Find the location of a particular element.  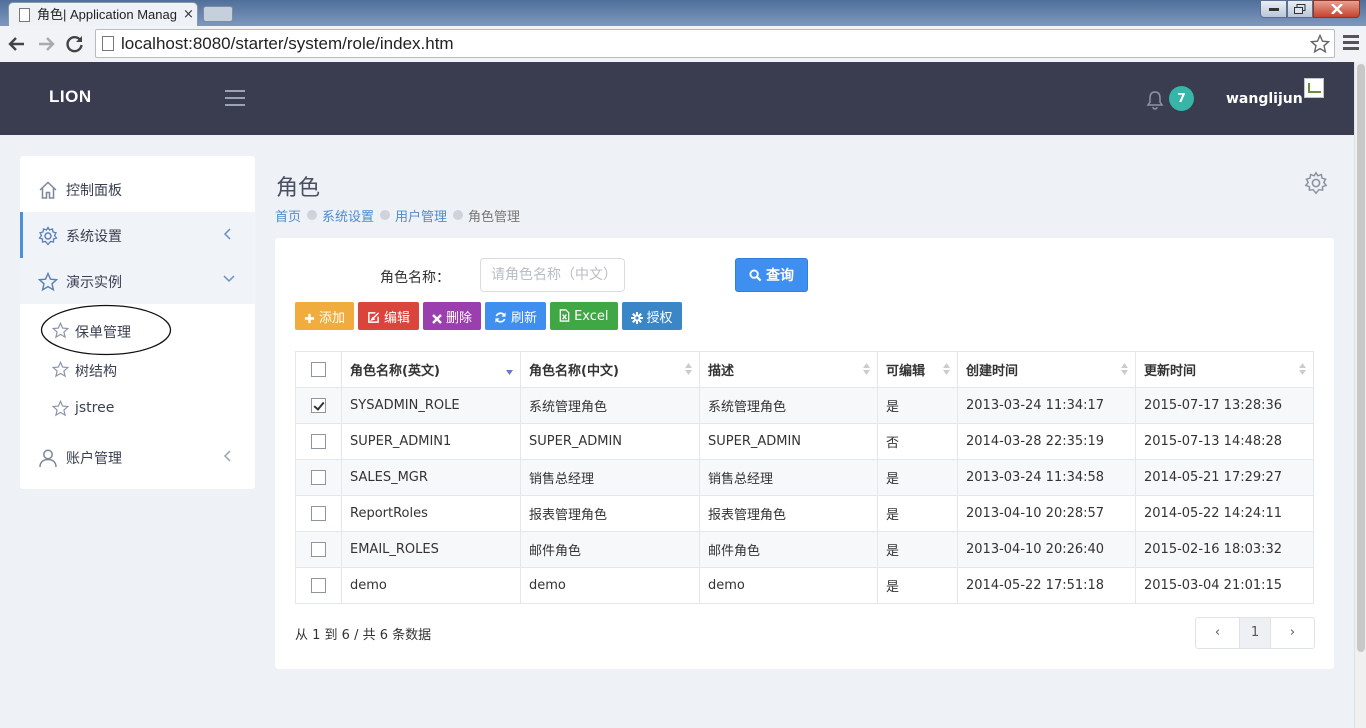

browser-menu-button is located at coordinates (1351, 44).